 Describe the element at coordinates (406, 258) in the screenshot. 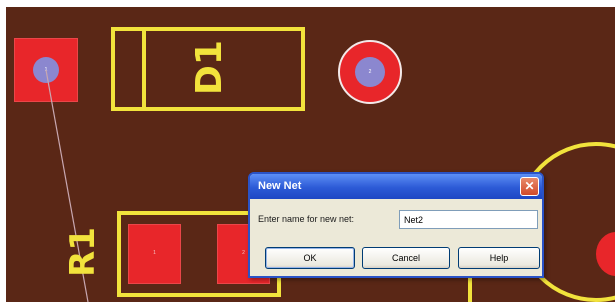

I see `cancel-button: Cancel` at that location.